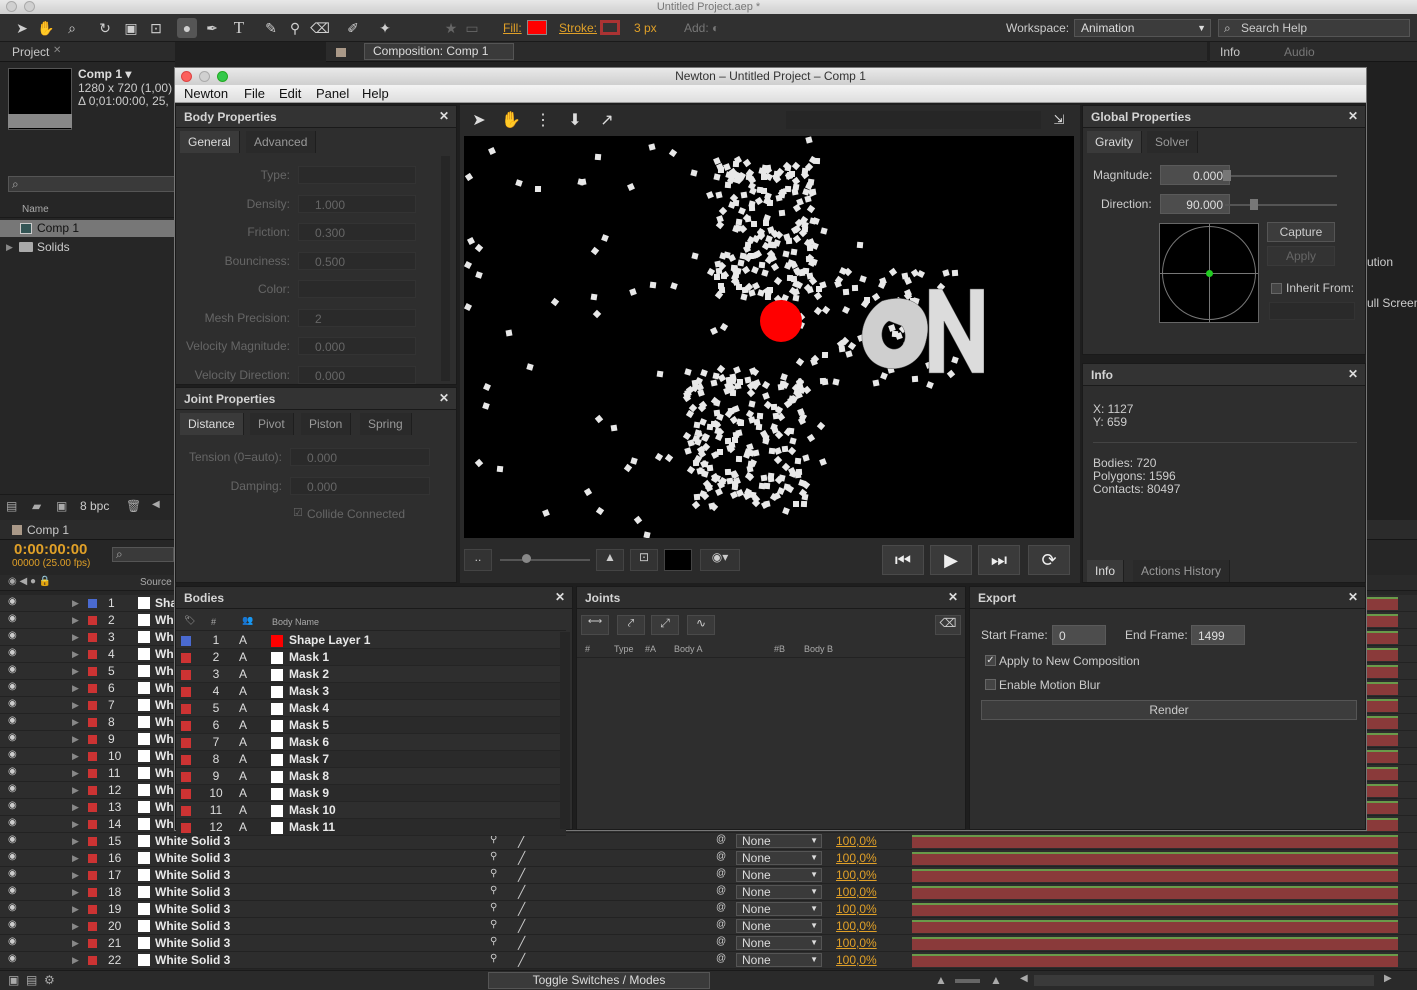  What do you see at coordinates (1142, 28) in the screenshot?
I see `workspace-select: Animation ▼` at bounding box center [1142, 28].